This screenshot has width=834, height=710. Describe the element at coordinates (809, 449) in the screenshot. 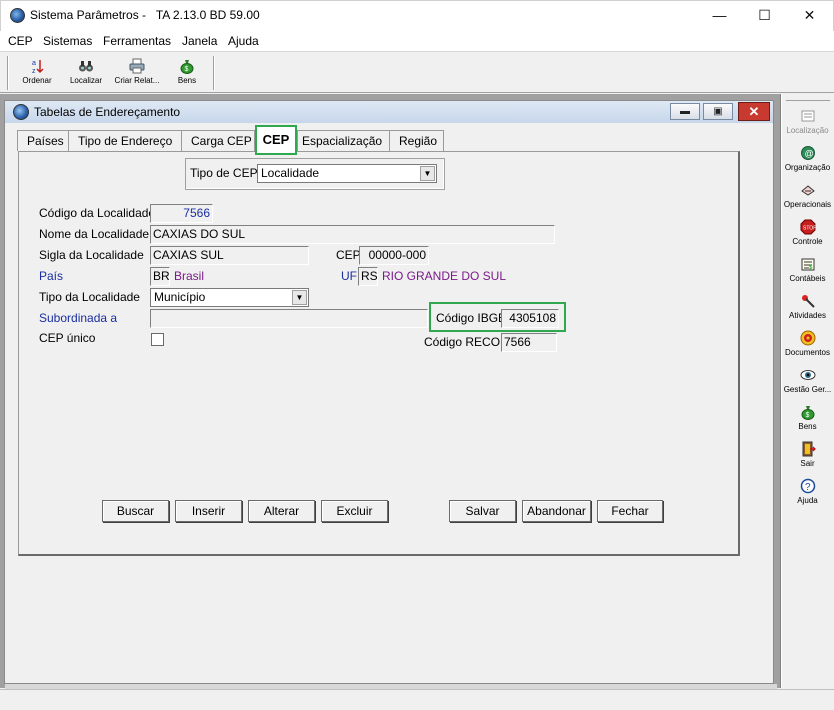

I see `exit-door-icon` at that location.